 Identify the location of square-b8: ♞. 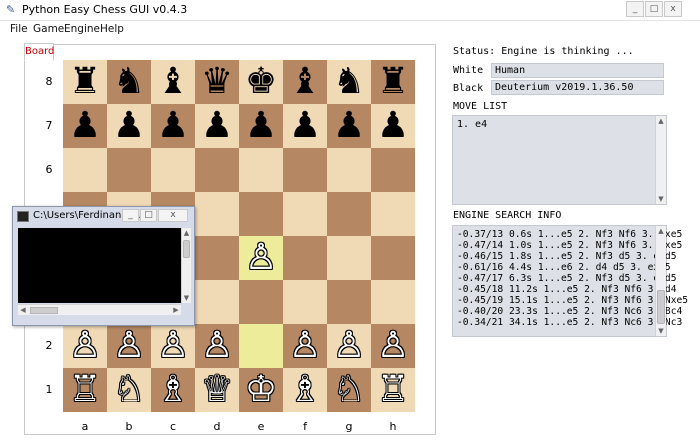
(129, 82).